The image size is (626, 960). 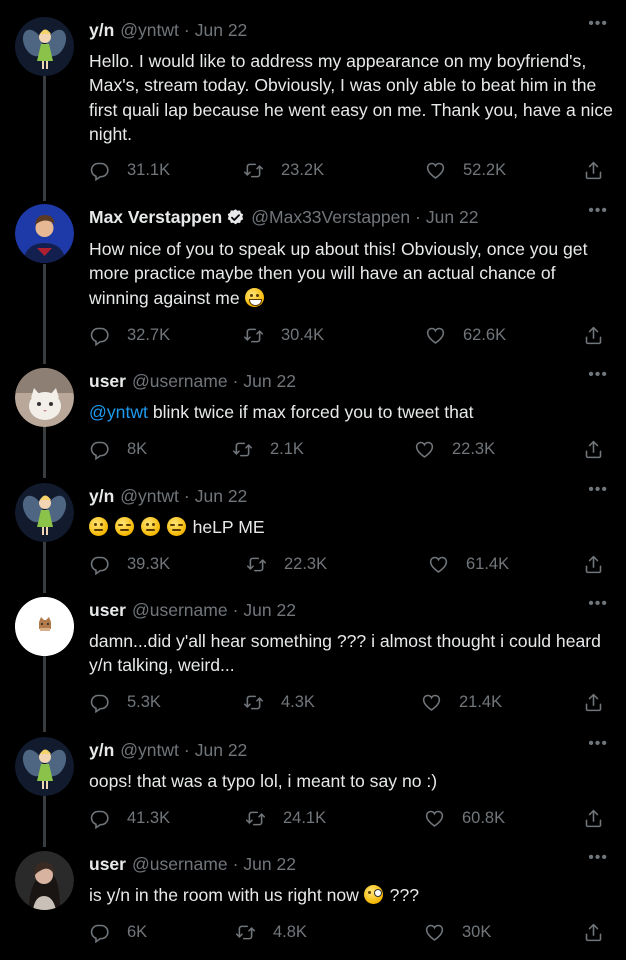 I want to click on retweet-button: 2.1K, so click(x=268, y=449).